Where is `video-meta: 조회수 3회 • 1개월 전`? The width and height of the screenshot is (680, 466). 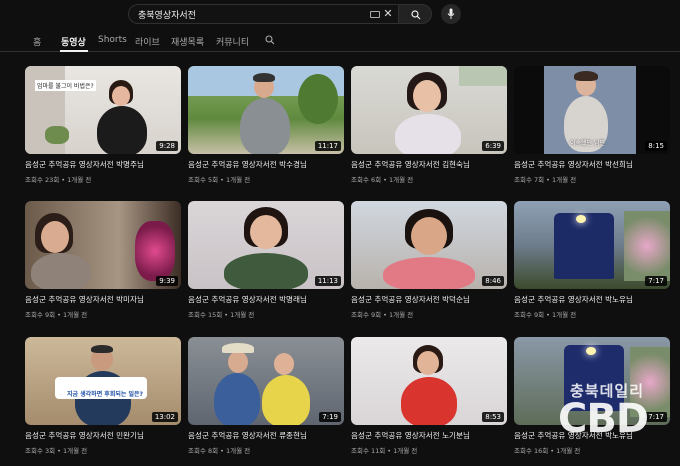
video-meta: 조회수 3회 • 1개월 전 is located at coordinates (56, 451).